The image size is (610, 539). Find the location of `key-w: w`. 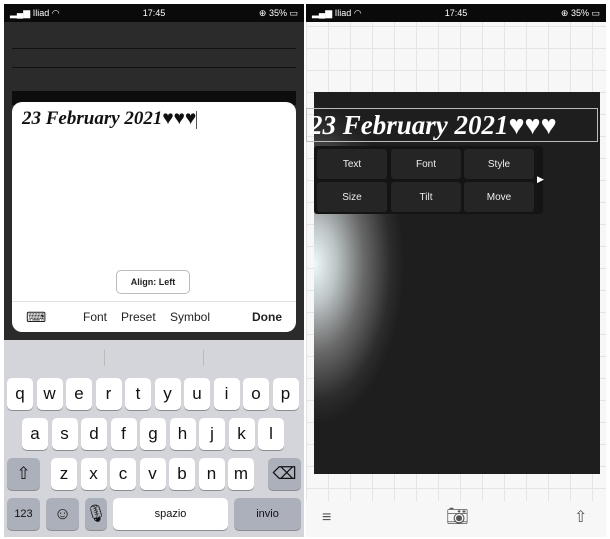

key-w: w is located at coordinates (49, 394).